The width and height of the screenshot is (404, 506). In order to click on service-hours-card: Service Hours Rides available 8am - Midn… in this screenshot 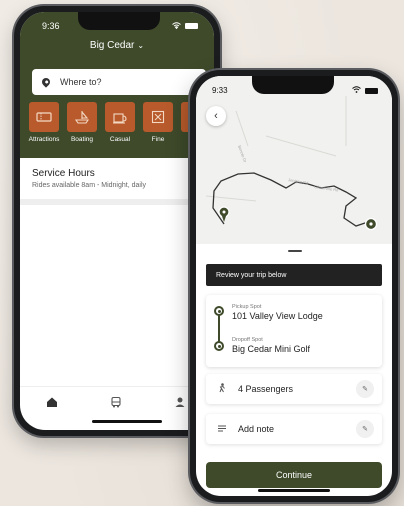, I will do `click(117, 181)`.